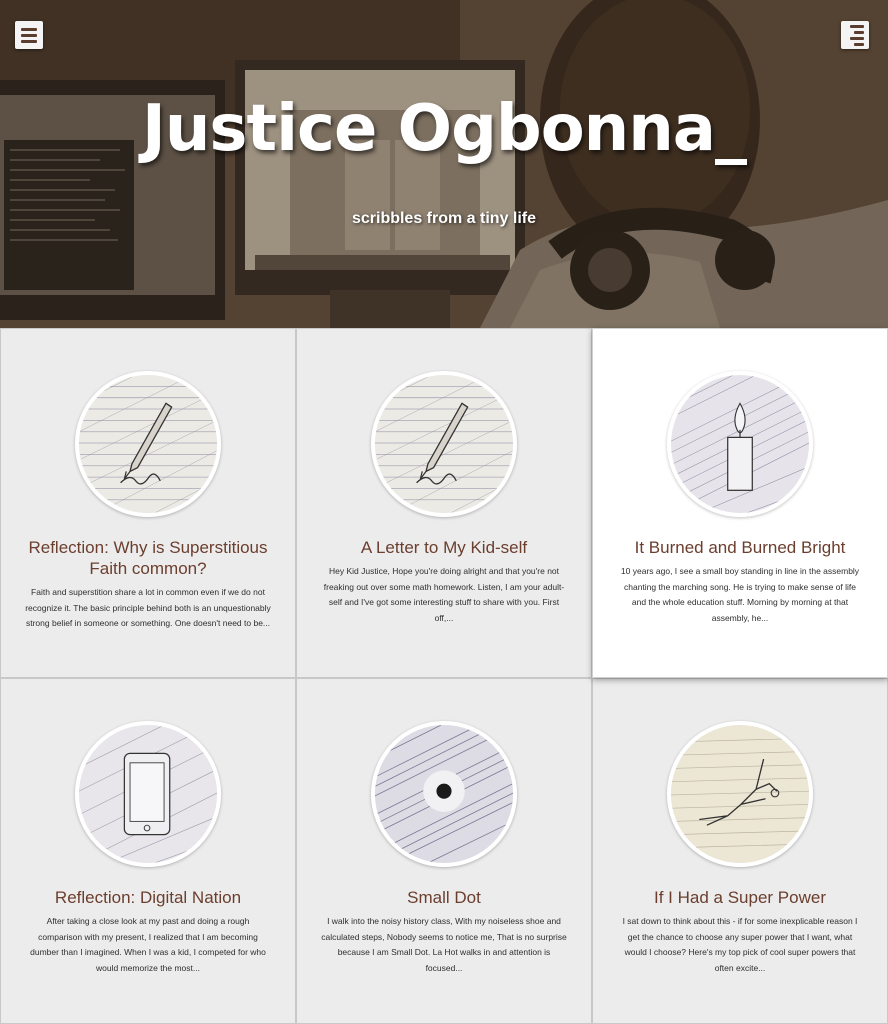  Describe the element at coordinates (444, 547) in the screenshot. I see `post-title: A Letter to My Kid-self` at that location.